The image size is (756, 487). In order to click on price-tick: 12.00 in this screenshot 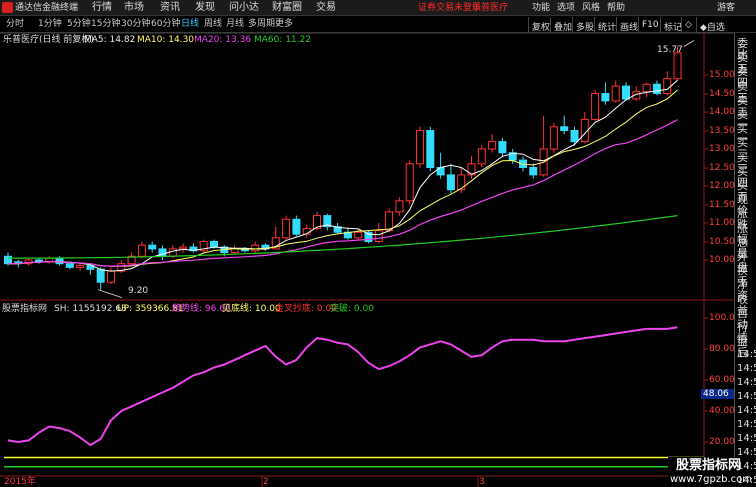, I will do `click(722, 186)`.